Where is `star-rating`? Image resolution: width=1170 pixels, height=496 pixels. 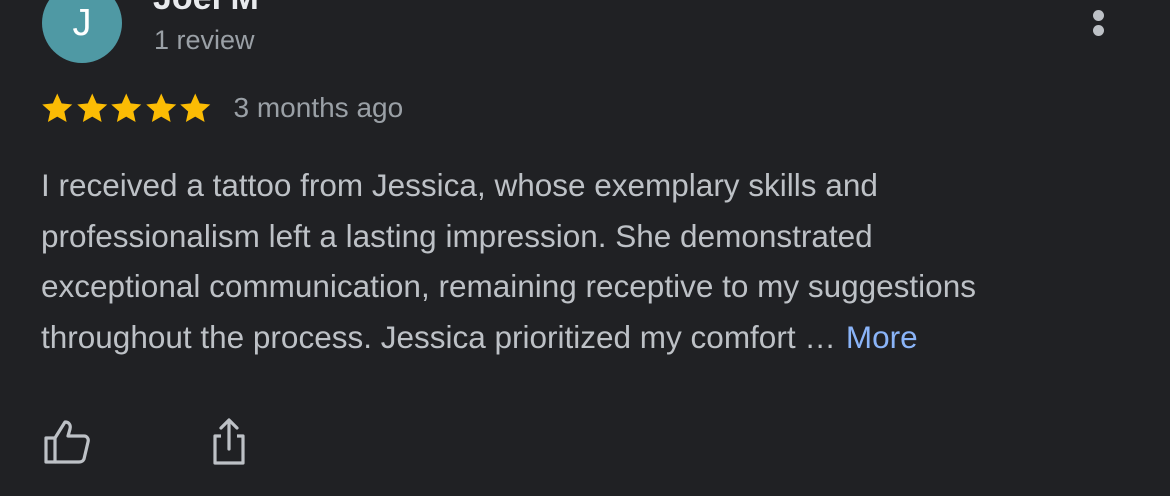 star-rating is located at coordinates (126, 108).